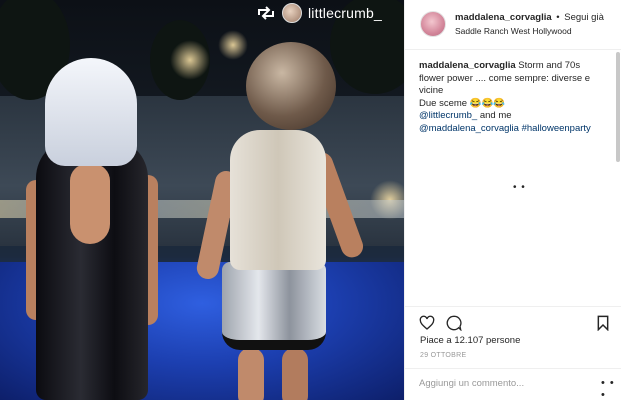 Image resolution: width=621 pixels, height=400 pixels. I want to click on heart-icon, so click(427, 323).